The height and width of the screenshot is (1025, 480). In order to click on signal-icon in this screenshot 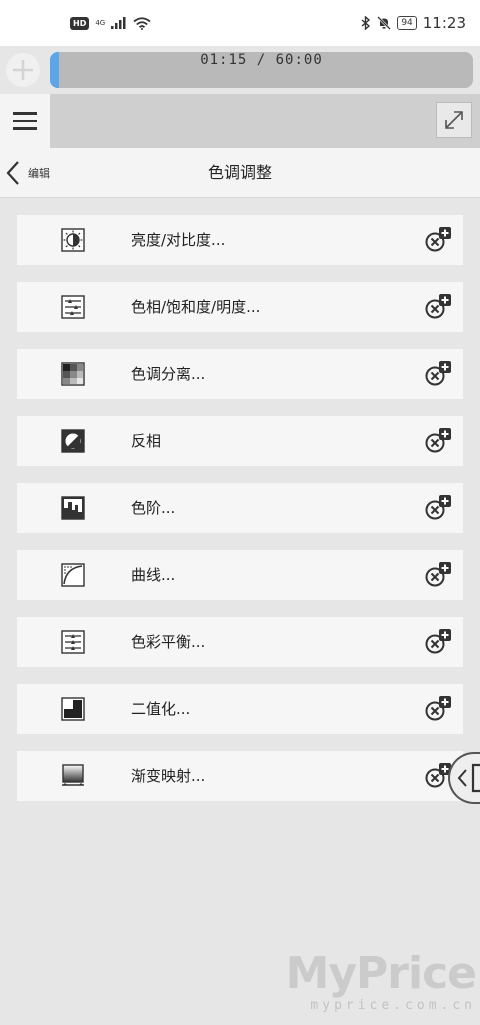, I will do `click(118, 23)`.